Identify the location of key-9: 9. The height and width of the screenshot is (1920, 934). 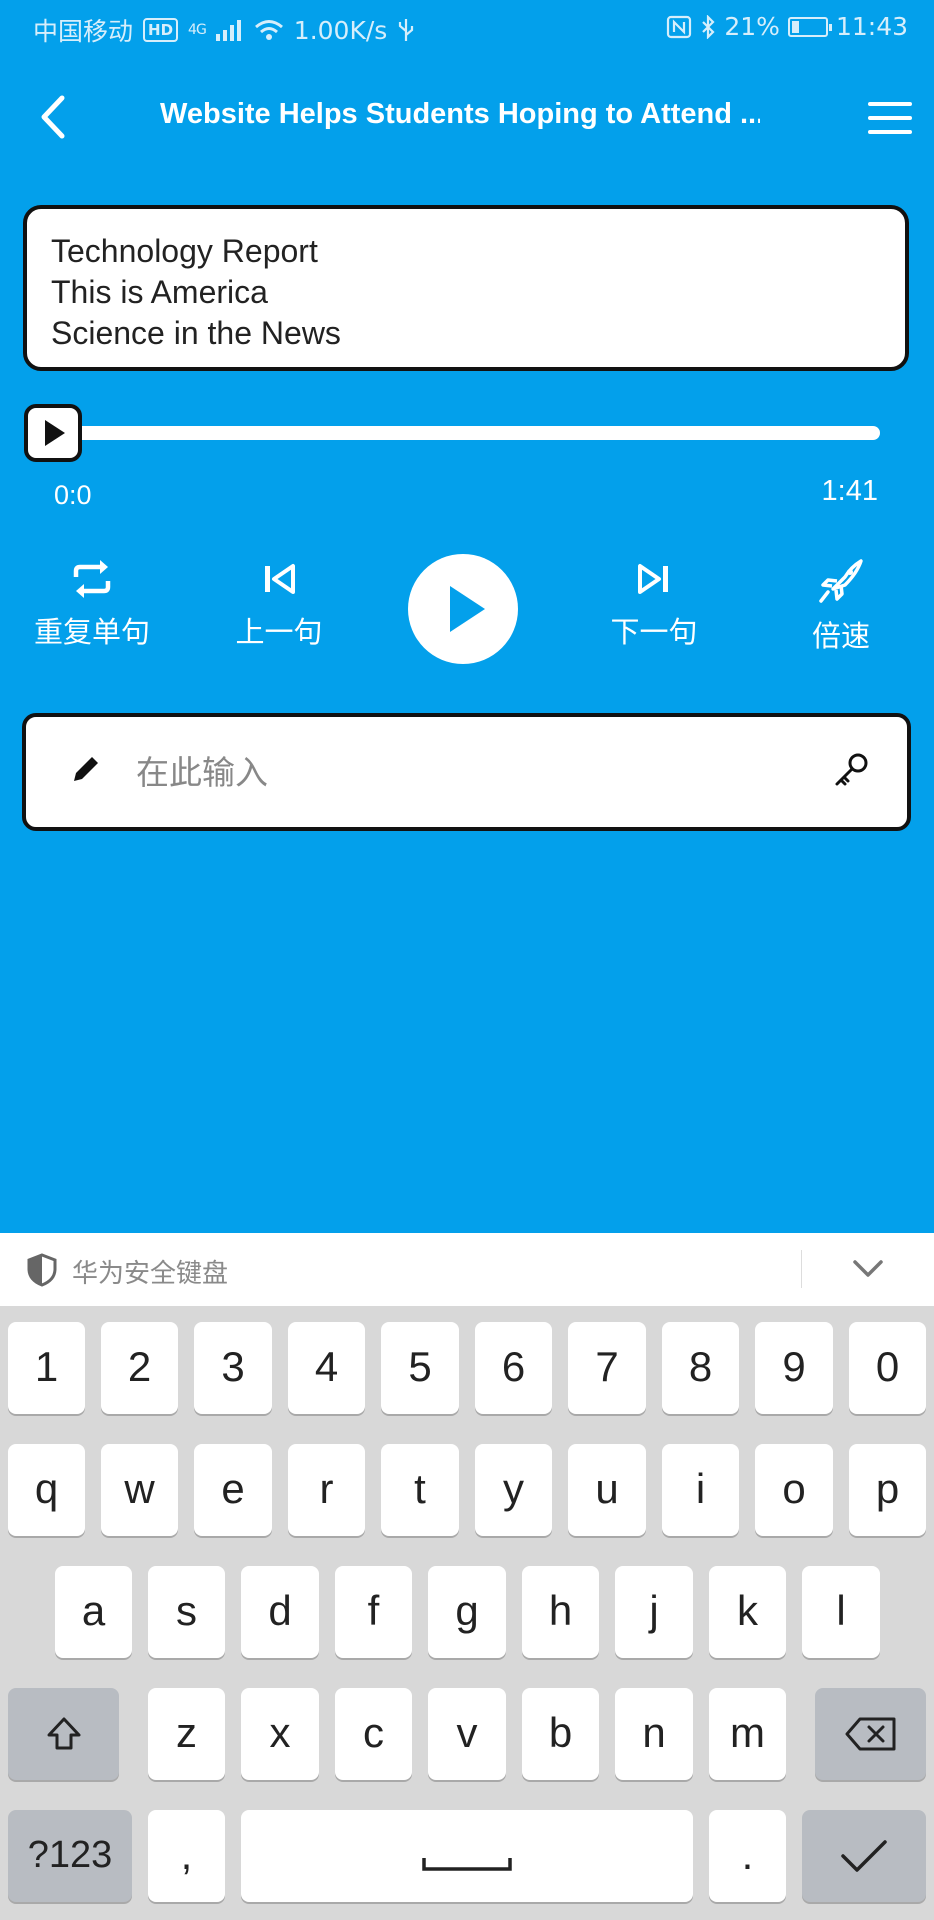
(794, 1368).